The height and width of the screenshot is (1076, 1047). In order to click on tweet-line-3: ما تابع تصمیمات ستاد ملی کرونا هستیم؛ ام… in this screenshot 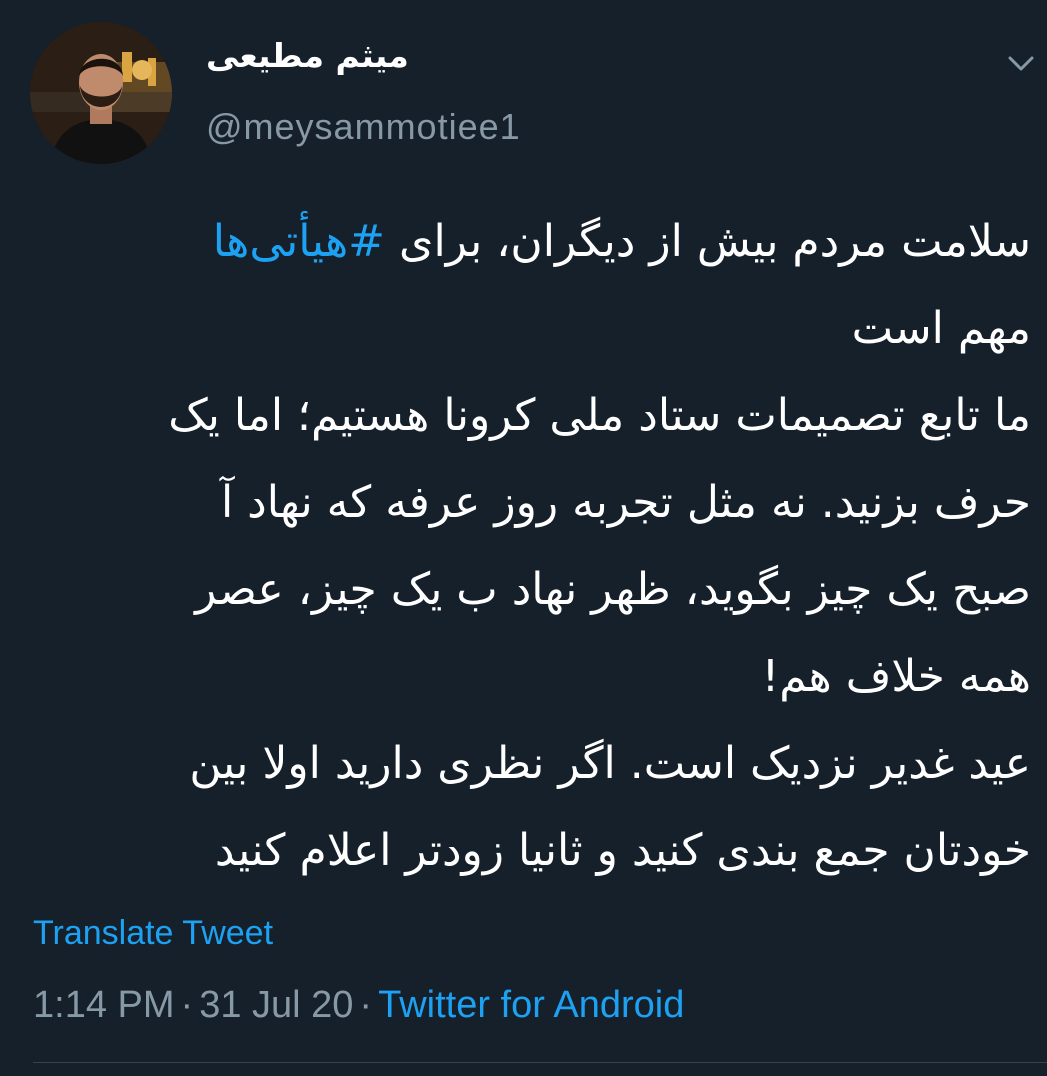, I will do `click(599, 415)`.